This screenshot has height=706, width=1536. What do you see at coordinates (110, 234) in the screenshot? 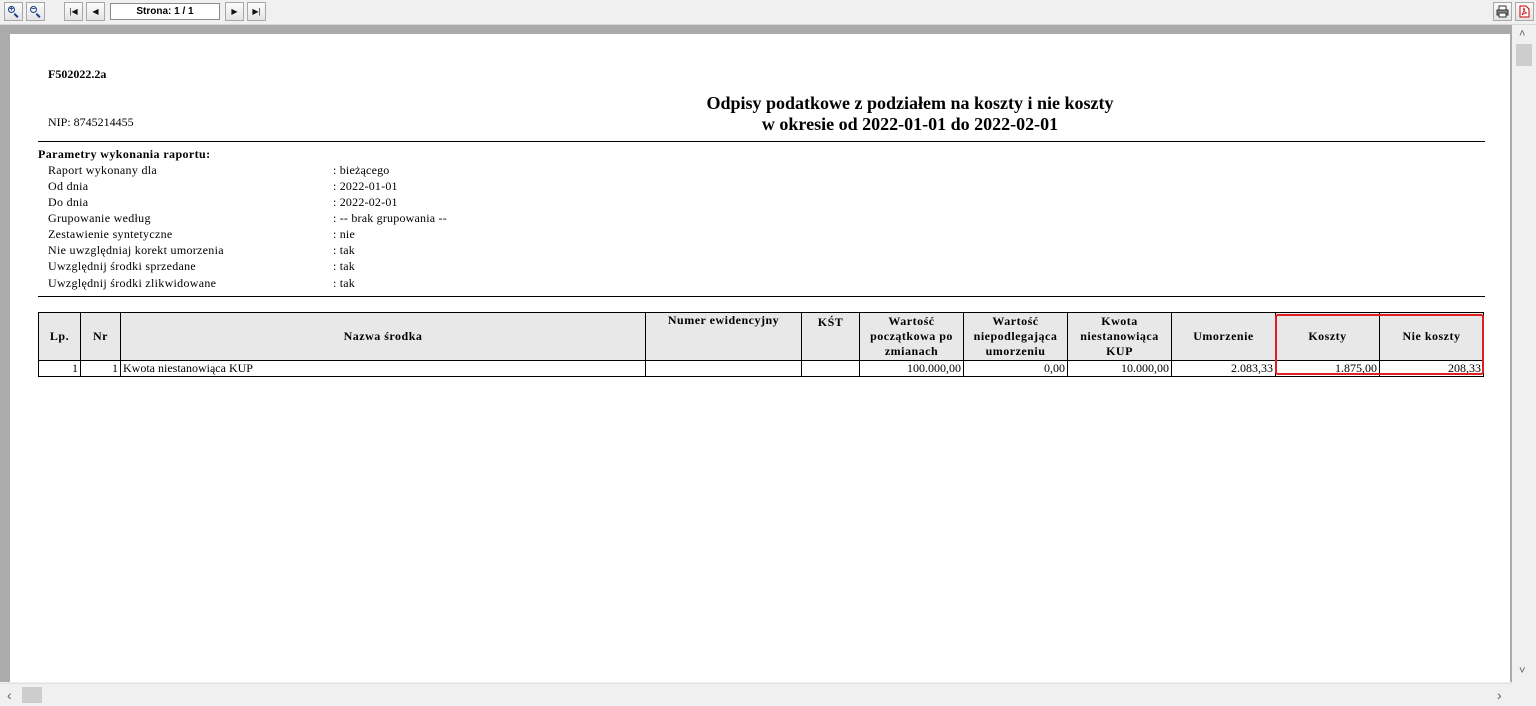
I see `param-label: Zestawienie syntetyczne` at bounding box center [110, 234].